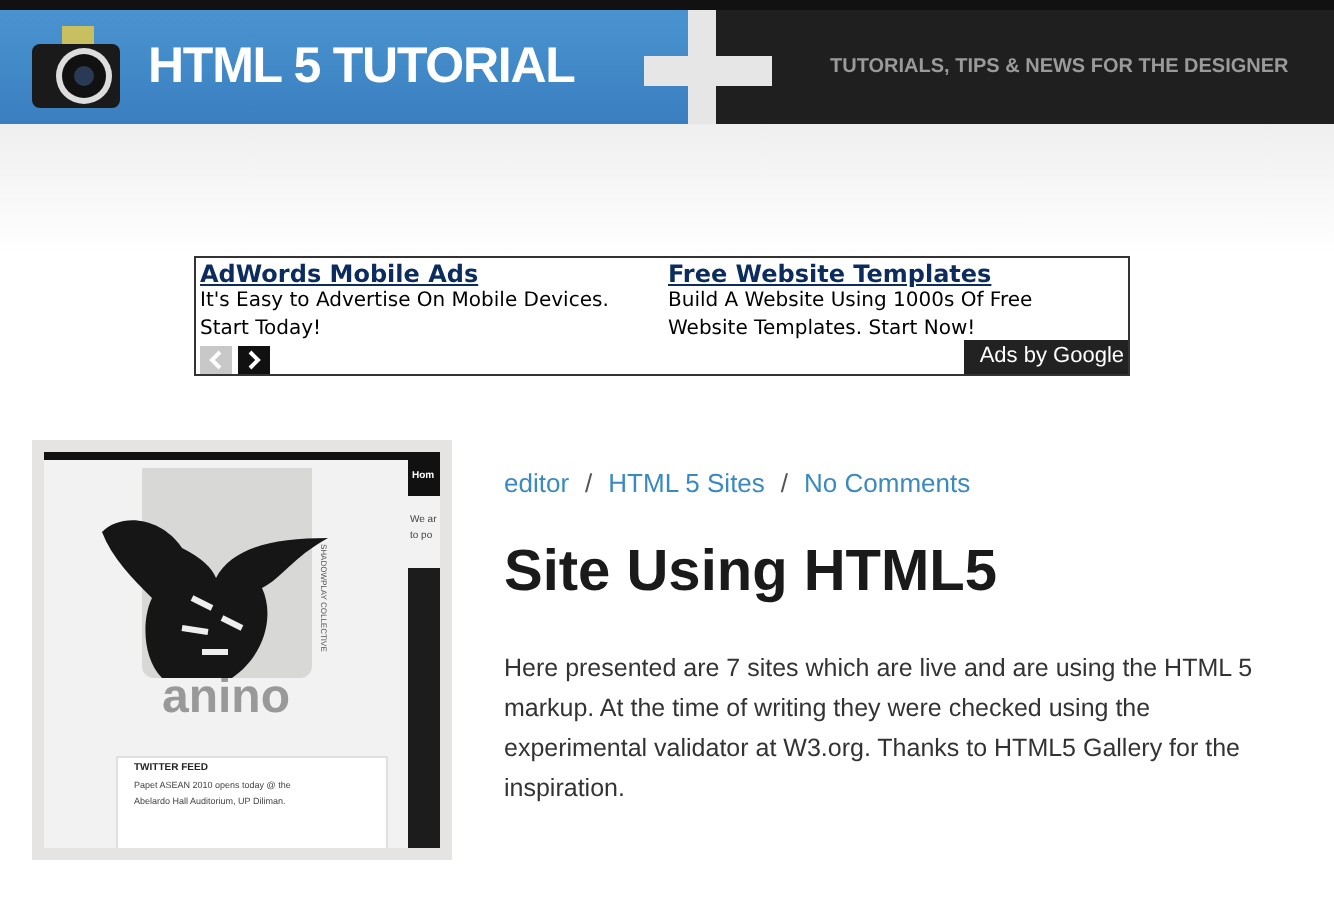 Image resolution: width=1334 pixels, height=910 pixels. I want to click on meta-link: HTML 5 Sites, so click(686, 483).